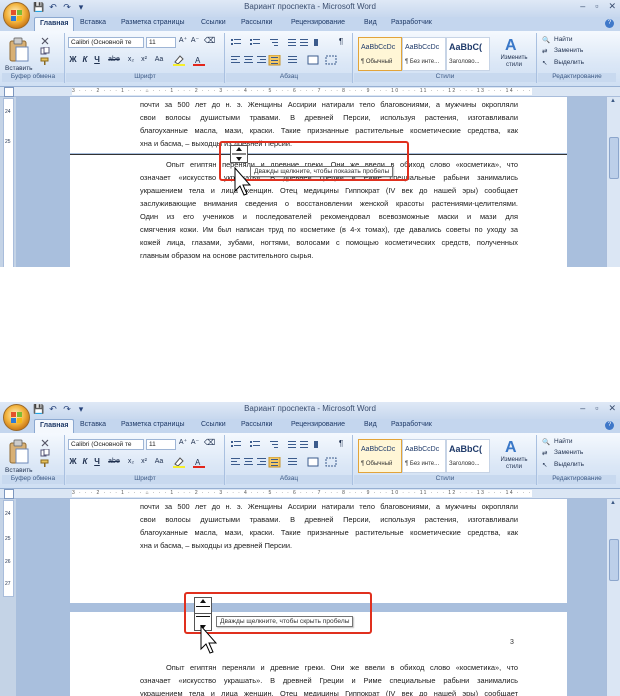 The width and height of the screenshot is (620, 696). What do you see at coordinates (411, 22) in the screenshot?
I see `tab-developer: Разработчик` at bounding box center [411, 22].